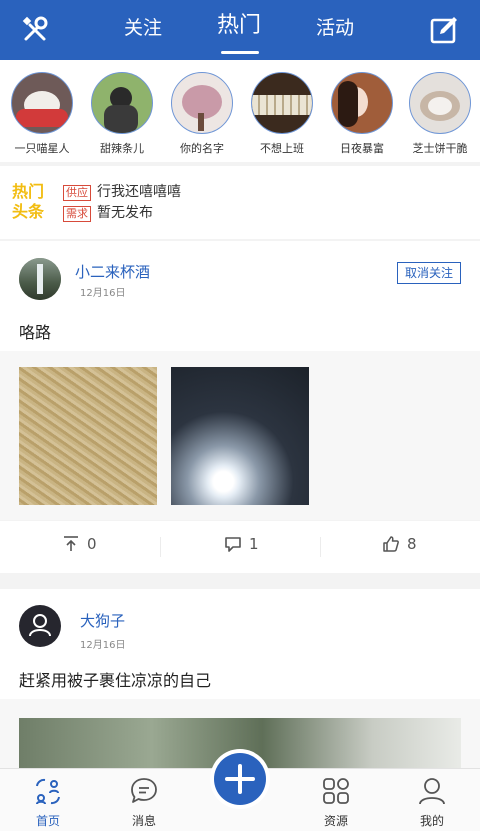 Image resolution: width=480 pixels, height=831 pixels. What do you see at coordinates (79, 544) in the screenshot?
I see `share-button: 0` at bounding box center [79, 544].